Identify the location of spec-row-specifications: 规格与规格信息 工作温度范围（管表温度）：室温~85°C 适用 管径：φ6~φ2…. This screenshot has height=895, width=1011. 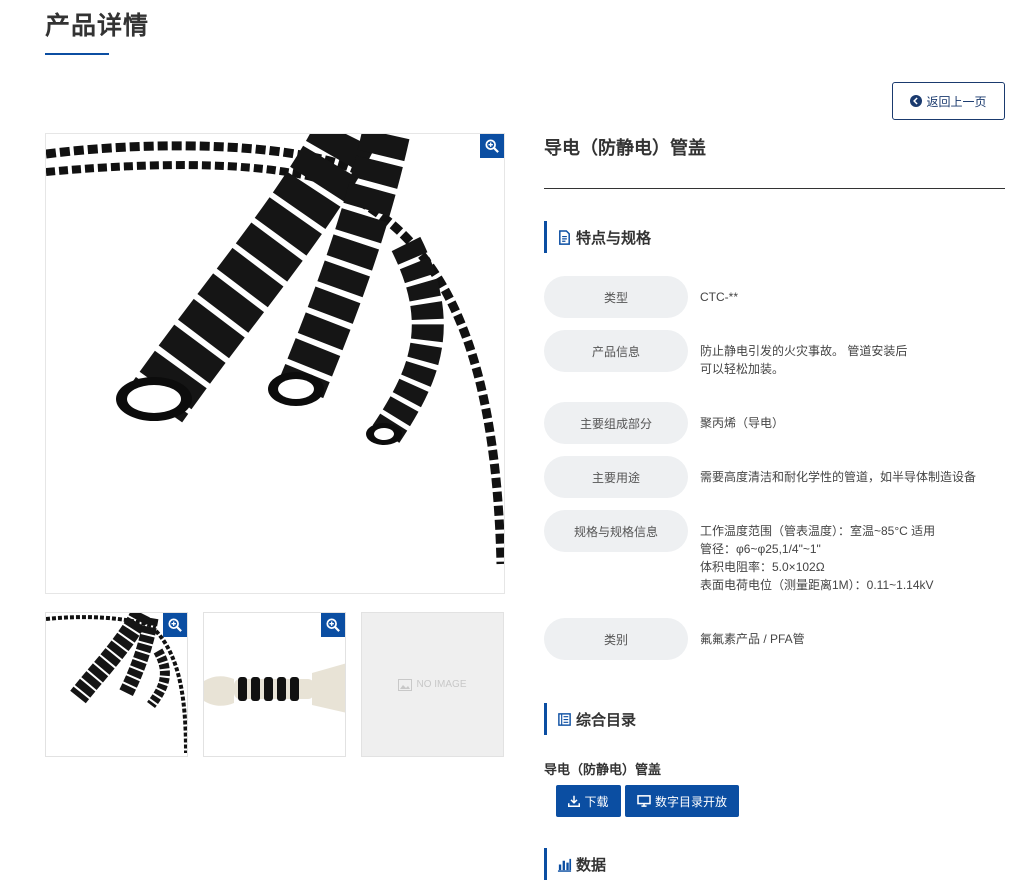
(739, 552).